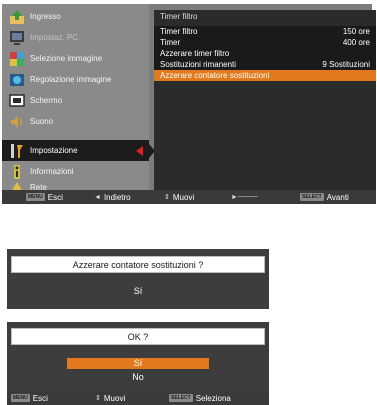 The height and width of the screenshot is (405, 377). What do you see at coordinates (17, 38) in the screenshot?
I see `pc-settings-icon` at bounding box center [17, 38].